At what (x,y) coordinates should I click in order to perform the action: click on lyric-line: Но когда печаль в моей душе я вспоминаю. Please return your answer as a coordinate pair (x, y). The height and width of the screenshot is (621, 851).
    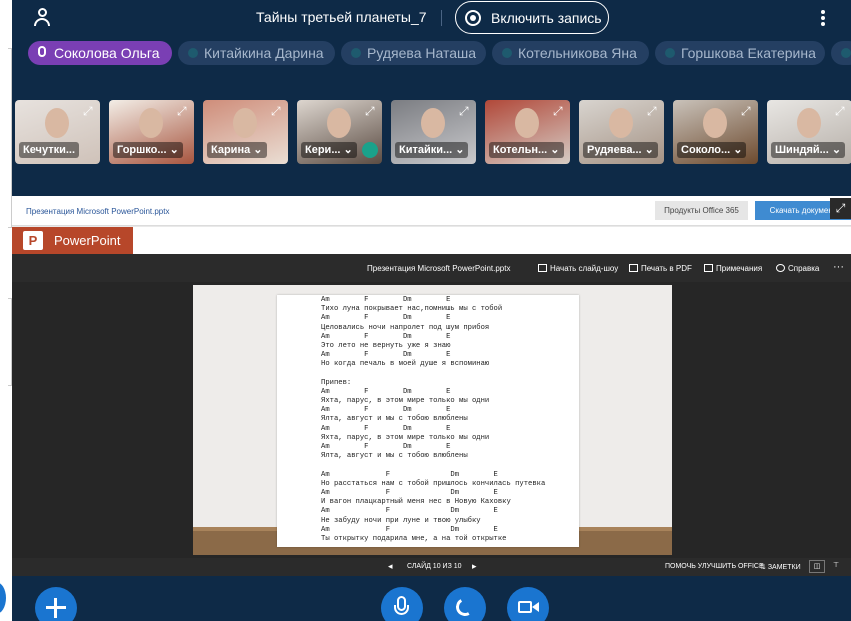
    Looking at the image, I should click on (405, 364).